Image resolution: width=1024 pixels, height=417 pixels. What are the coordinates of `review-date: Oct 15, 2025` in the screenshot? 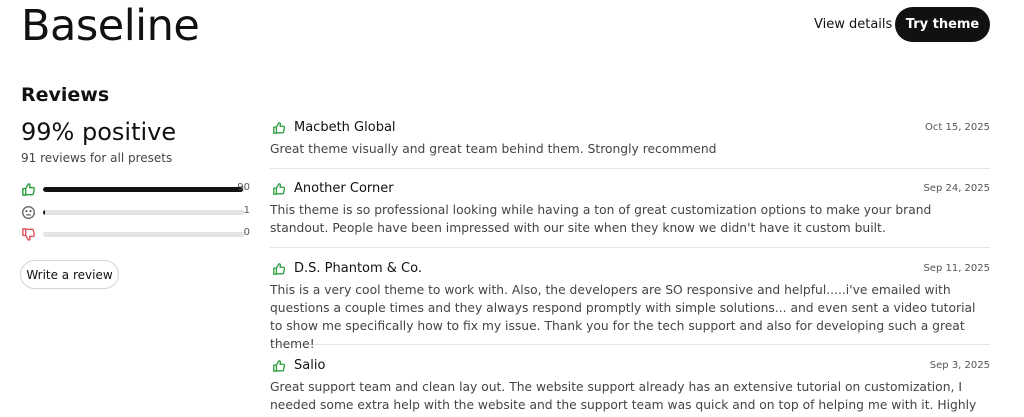 It's located at (957, 127).